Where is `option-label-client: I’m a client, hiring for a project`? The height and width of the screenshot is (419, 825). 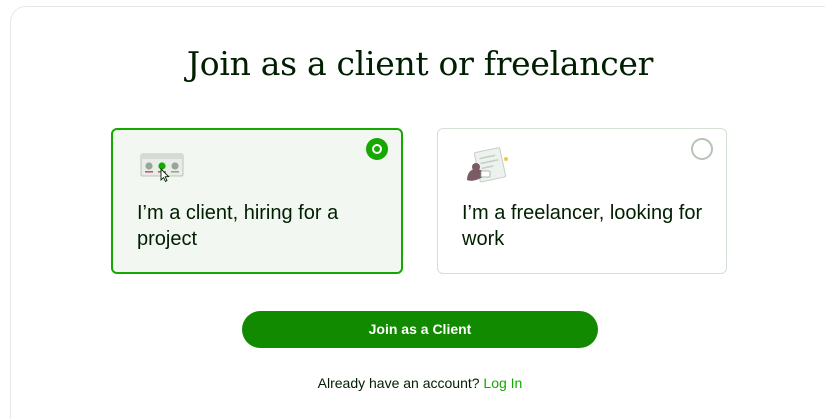
option-label-client: I’m a client, hiring for a project is located at coordinates (238, 226).